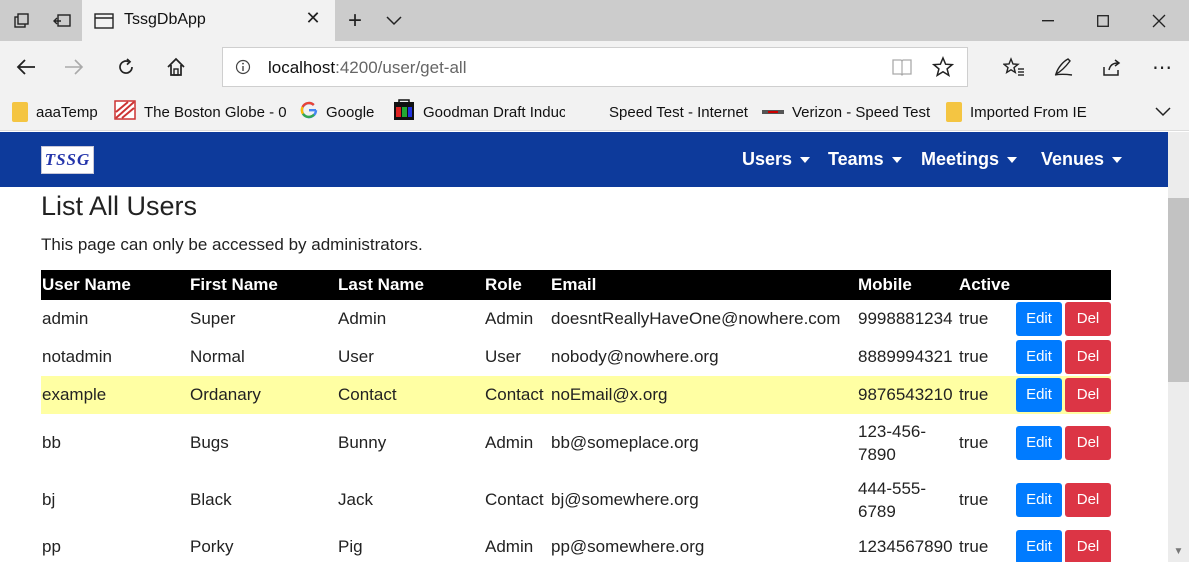 Image resolution: width=1189 pixels, height=562 pixels. Describe the element at coordinates (479, 112) in the screenshot. I see `favorite-item: Goodman Draft Induc` at that location.